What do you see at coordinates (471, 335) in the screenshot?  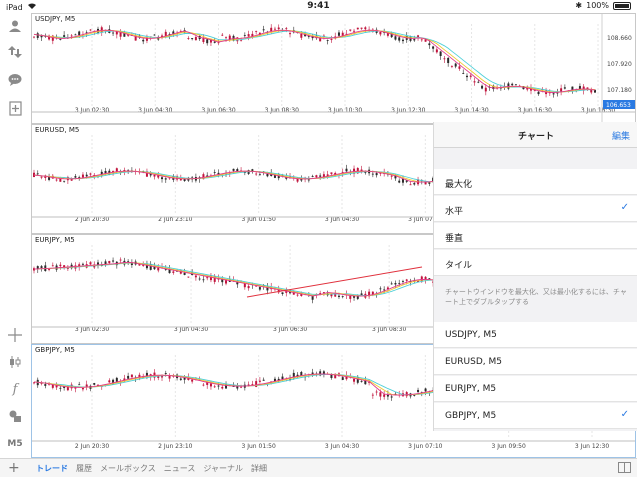 I see `symbol-label: USDJPY, M5` at bounding box center [471, 335].